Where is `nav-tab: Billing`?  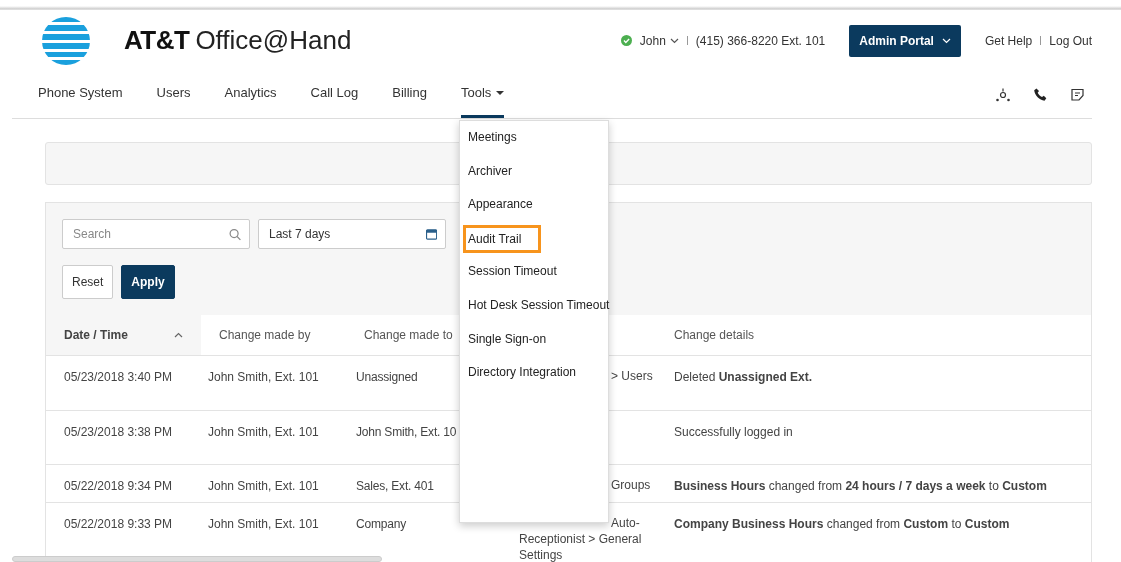 nav-tab: Billing is located at coordinates (409, 94).